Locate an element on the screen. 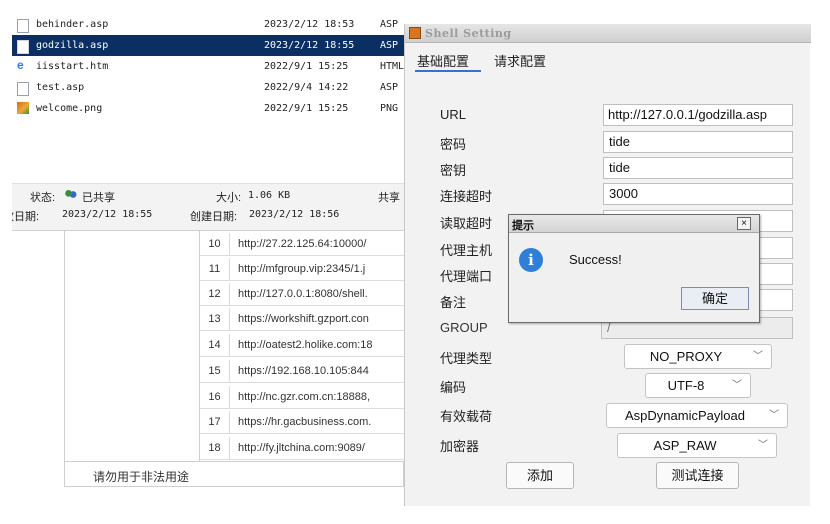 This screenshot has width=830, height=524. file-date: 2022/9/4 14:22 is located at coordinates (306, 87).